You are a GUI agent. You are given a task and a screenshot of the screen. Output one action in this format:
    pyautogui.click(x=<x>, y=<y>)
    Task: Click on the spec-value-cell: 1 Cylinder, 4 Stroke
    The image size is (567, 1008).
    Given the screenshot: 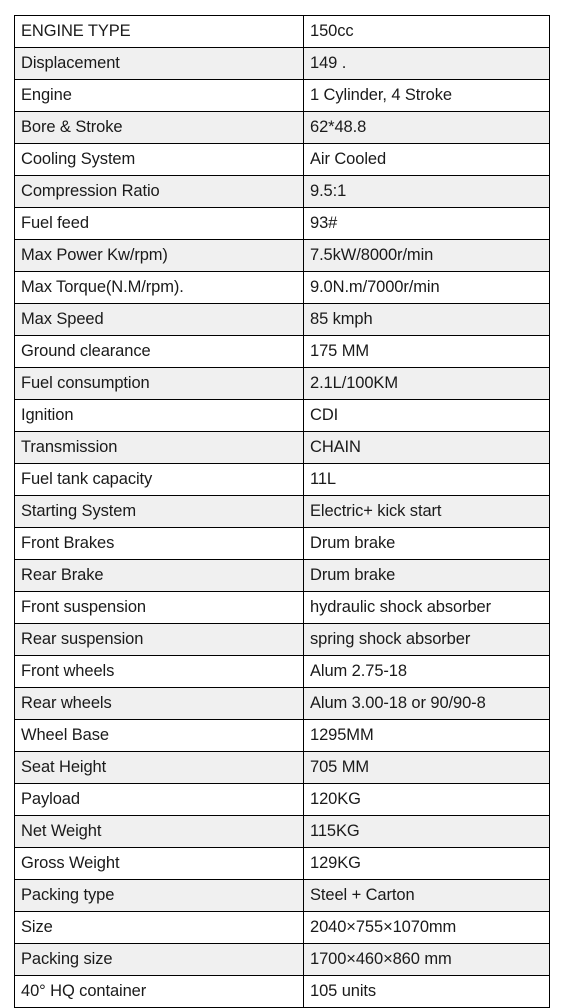 What is the action you would take?
    pyautogui.click(x=426, y=95)
    